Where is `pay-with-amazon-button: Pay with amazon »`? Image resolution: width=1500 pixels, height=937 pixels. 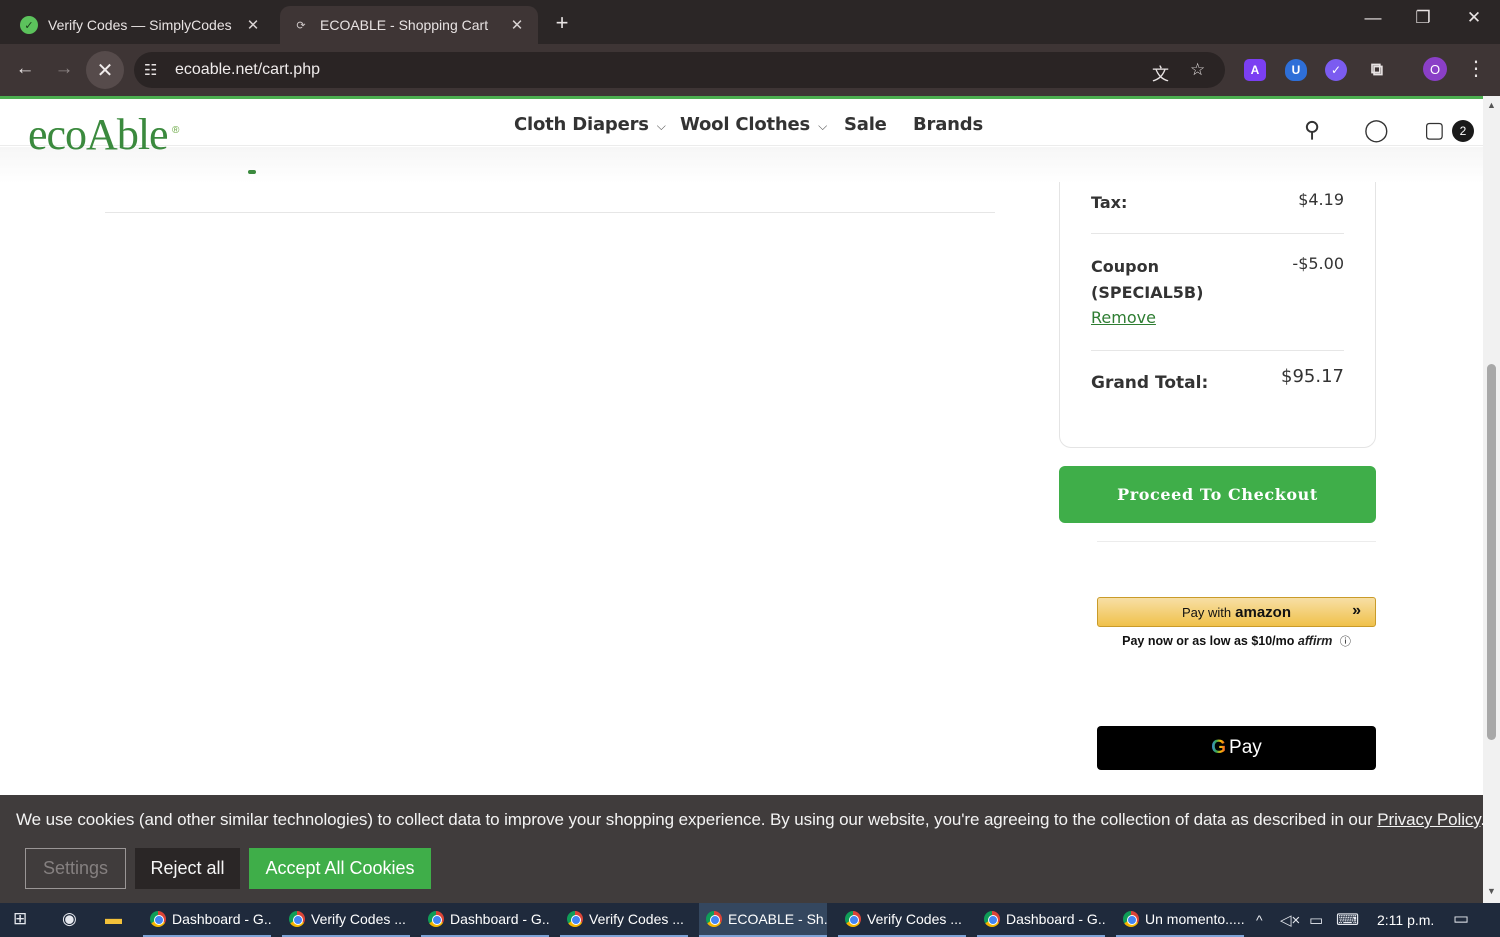
pay-with-amazon-button: Pay with amazon » is located at coordinates (1236, 612).